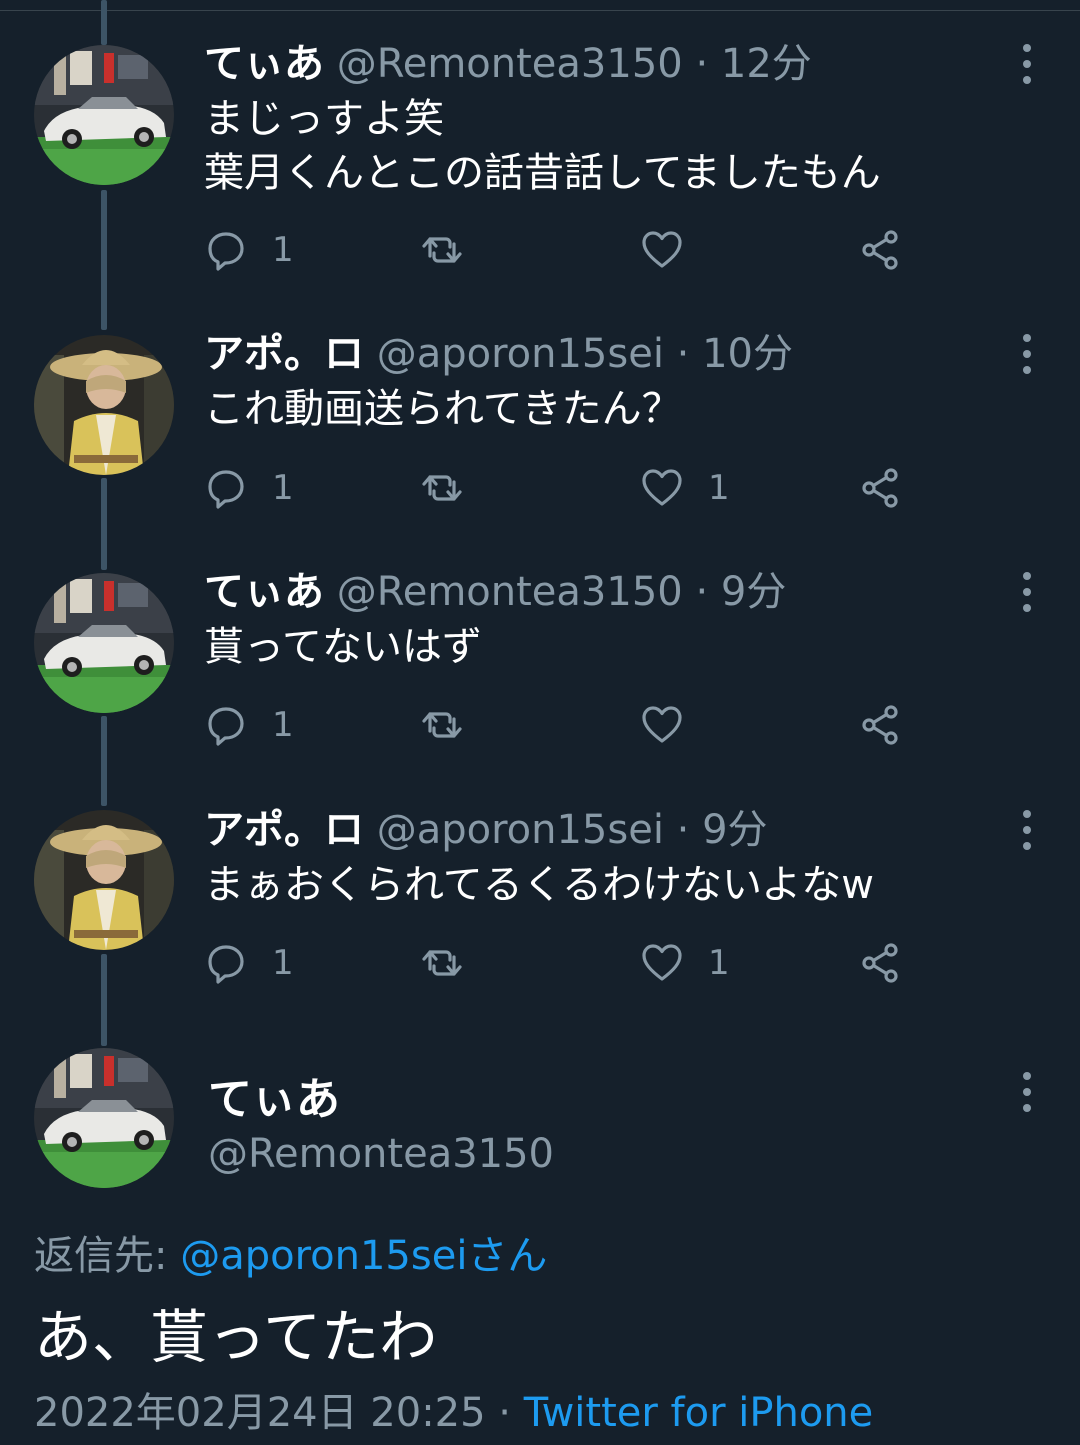  What do you see at coordinates (766, 64) in the screenshot?
I see `timestamp: 12分` at bounding box center [766, 64].